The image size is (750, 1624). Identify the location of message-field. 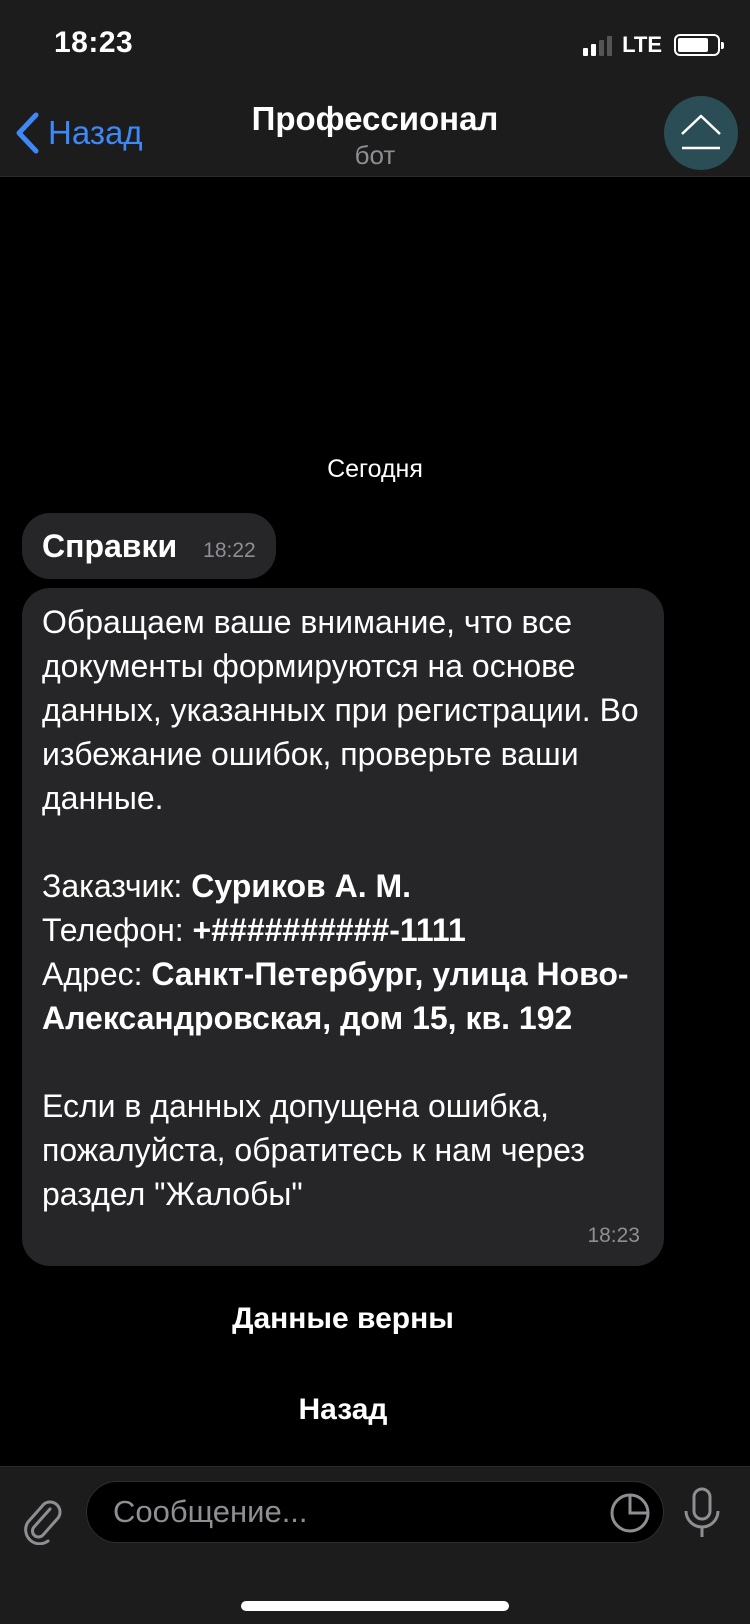
(375, 1512).